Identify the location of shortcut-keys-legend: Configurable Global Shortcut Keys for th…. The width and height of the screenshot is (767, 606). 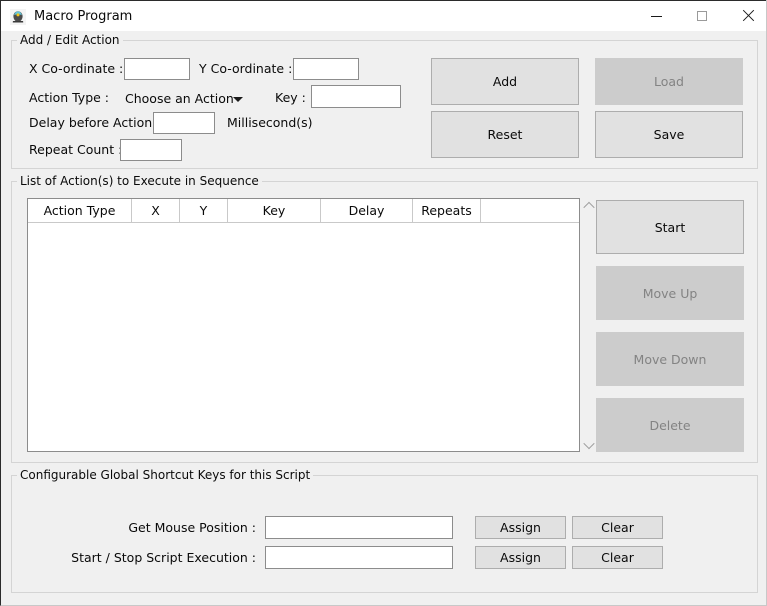
(165, 475).